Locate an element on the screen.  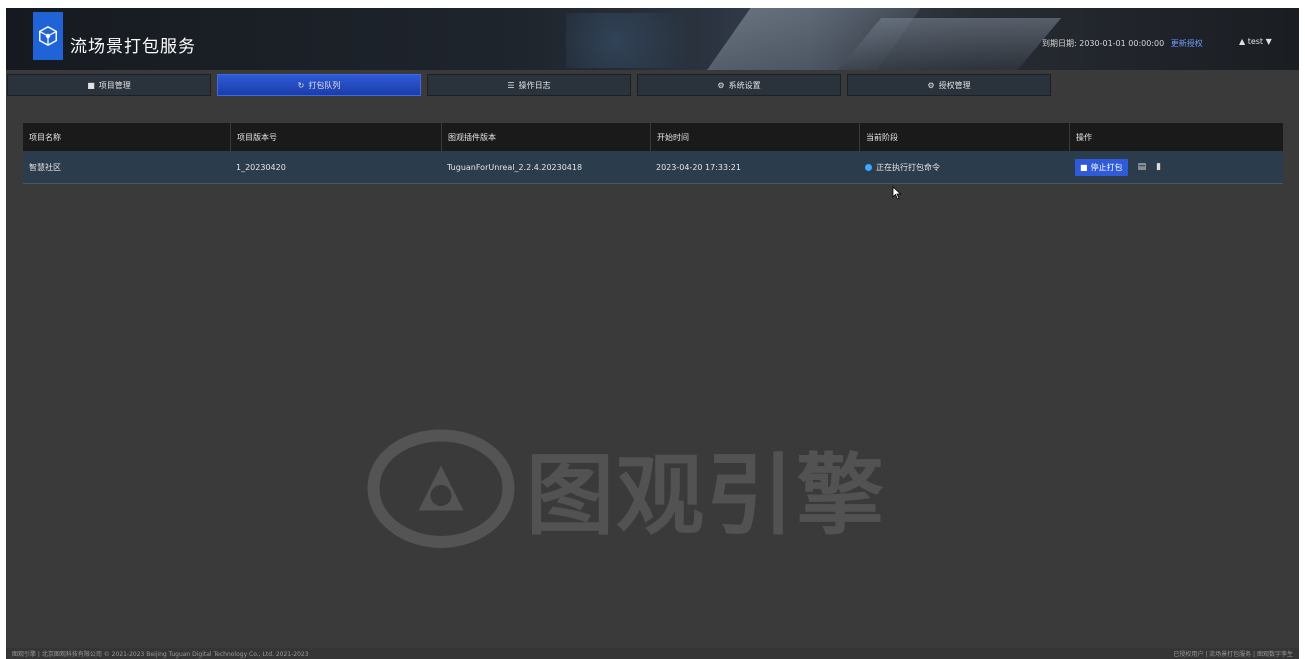
table-header: 项目名称 项目版本号 图观插件版本 开始时间 当前阶段 操作 is located at coordinates (653, 137).